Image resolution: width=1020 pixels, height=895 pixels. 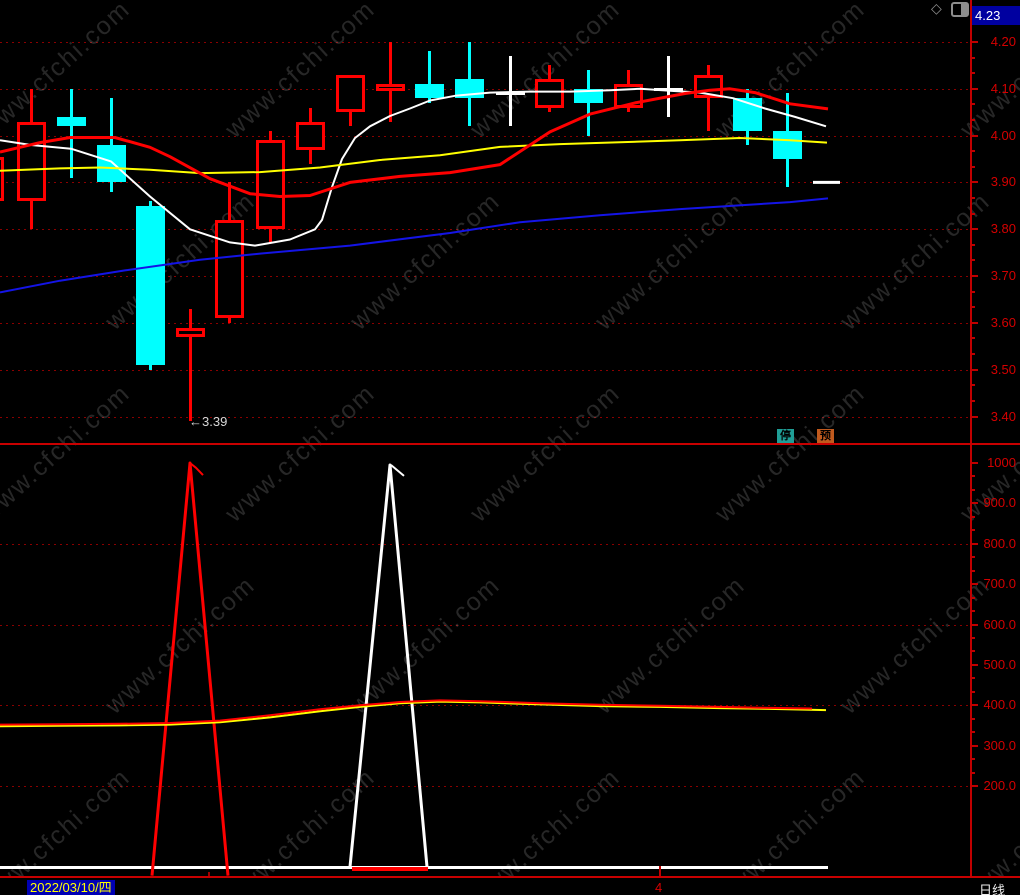 What do you see at coordinates (999, 543) in the screenshot?
I see `indicator-axis-label: 800.0` at bounding box center [999, 543].